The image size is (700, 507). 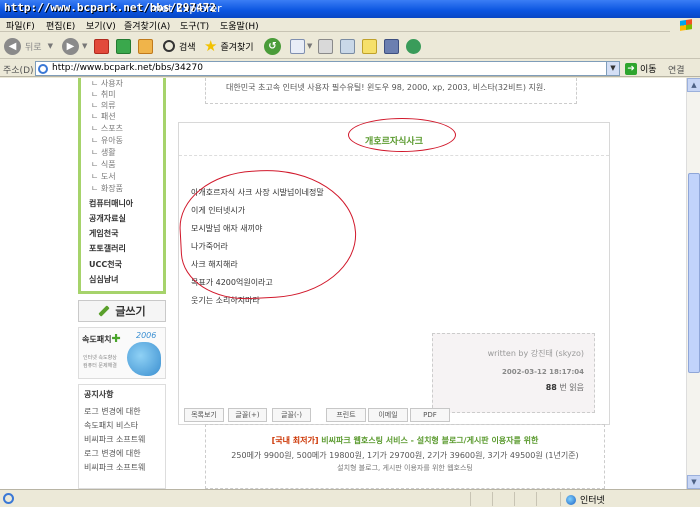 What do you see at coordinates (99, 394) in the screenshot?
I see `notice-title: 공지사항` at bounding box center [99, 394].